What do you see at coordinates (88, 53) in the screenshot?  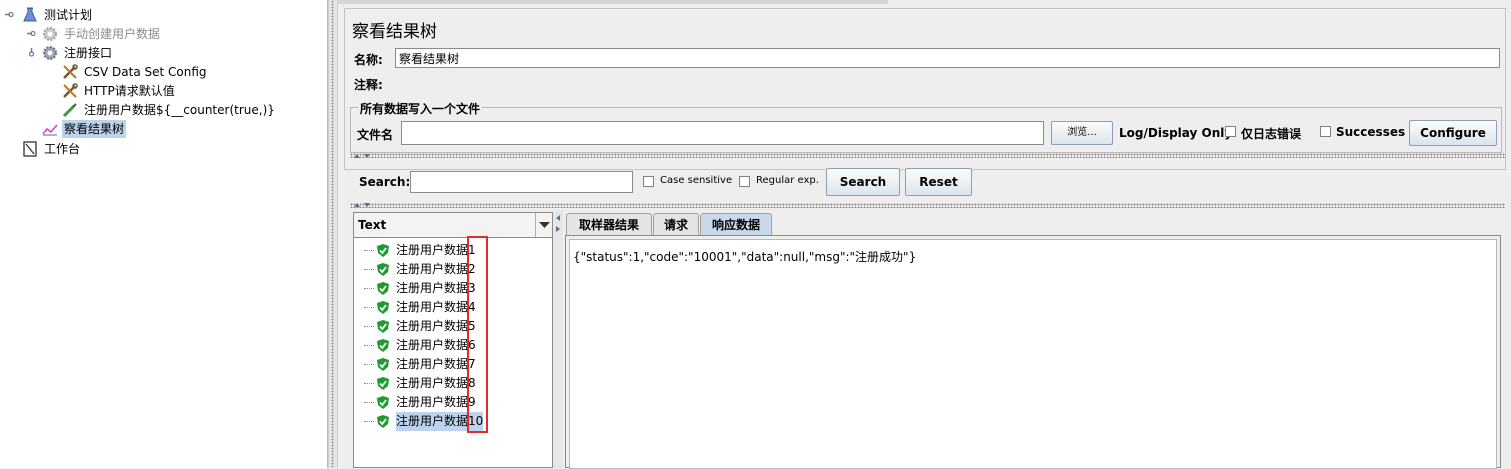 I see `tree-node-label: 注册接口` at bounding box center [88, 53].